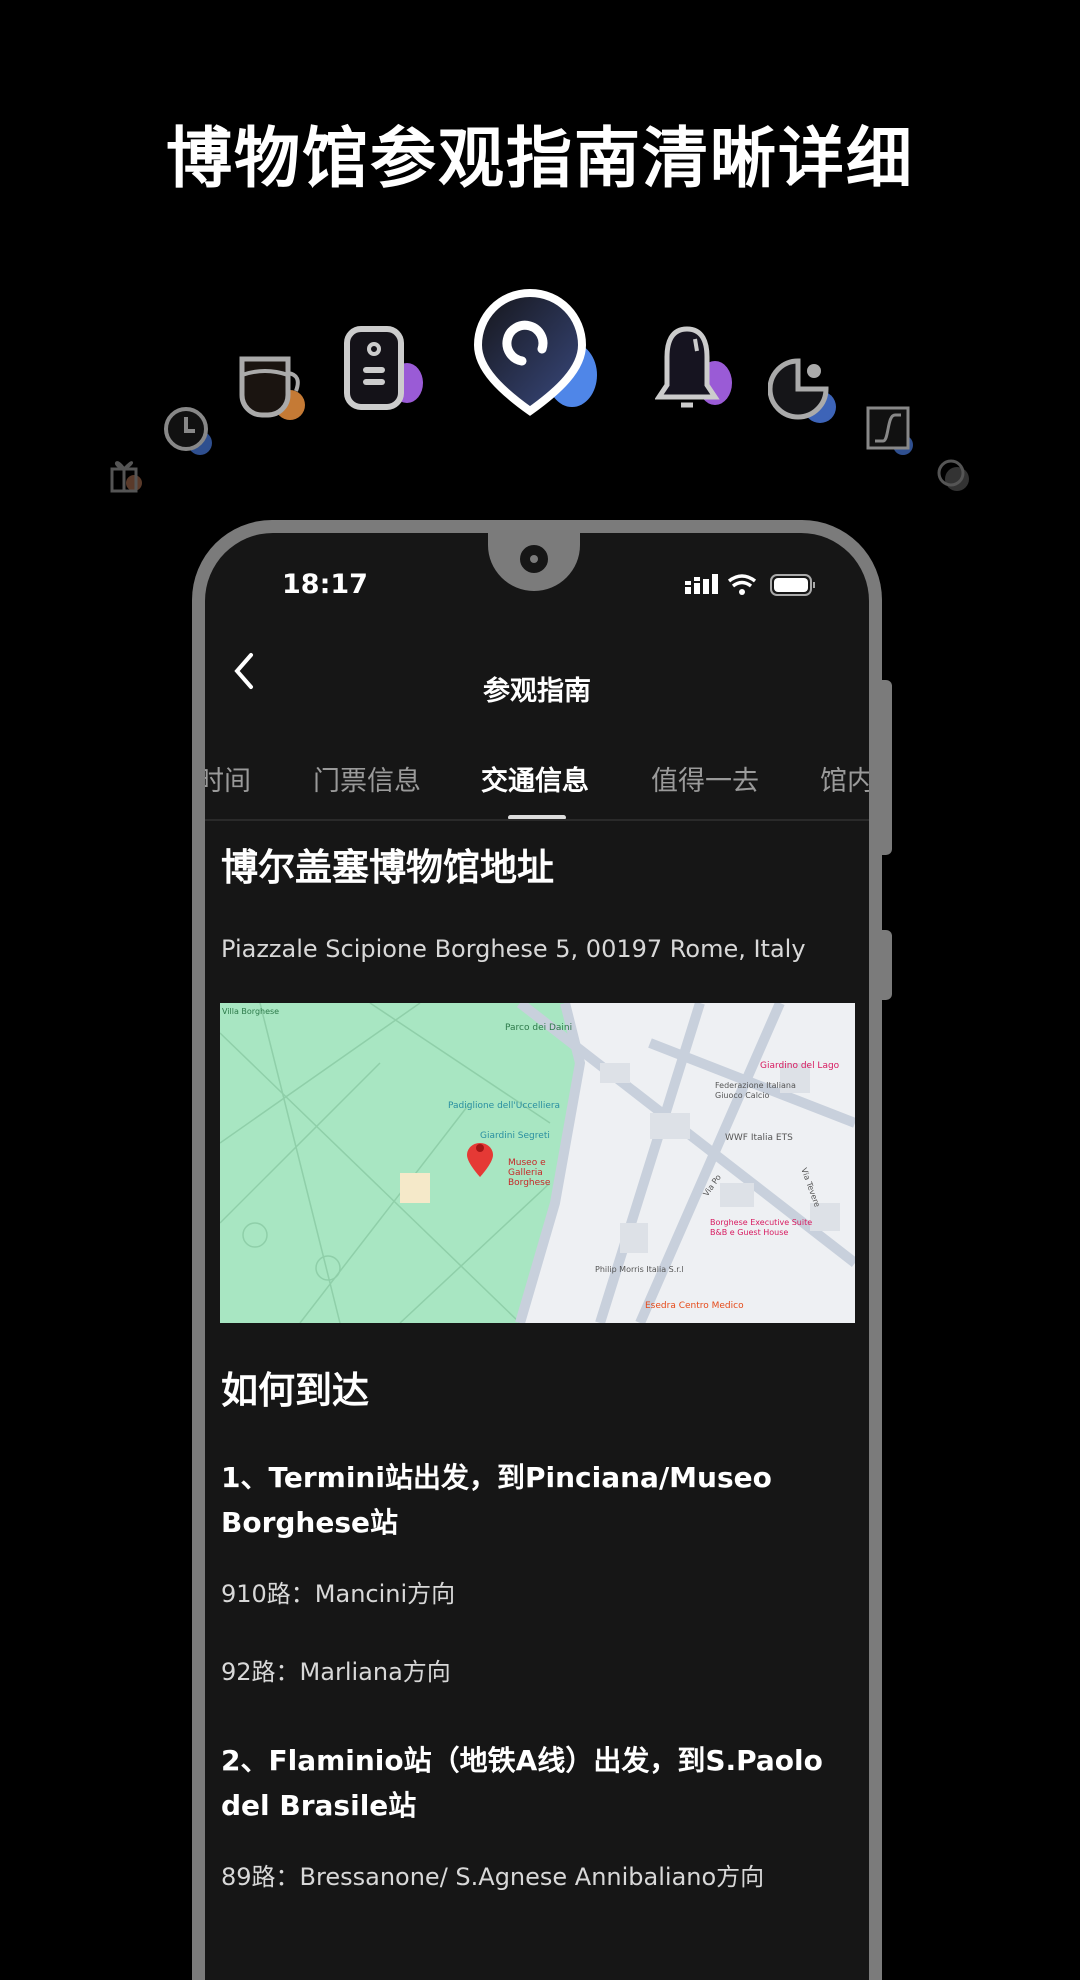  I want to click on status-time: 18:17, so click(325, 584).